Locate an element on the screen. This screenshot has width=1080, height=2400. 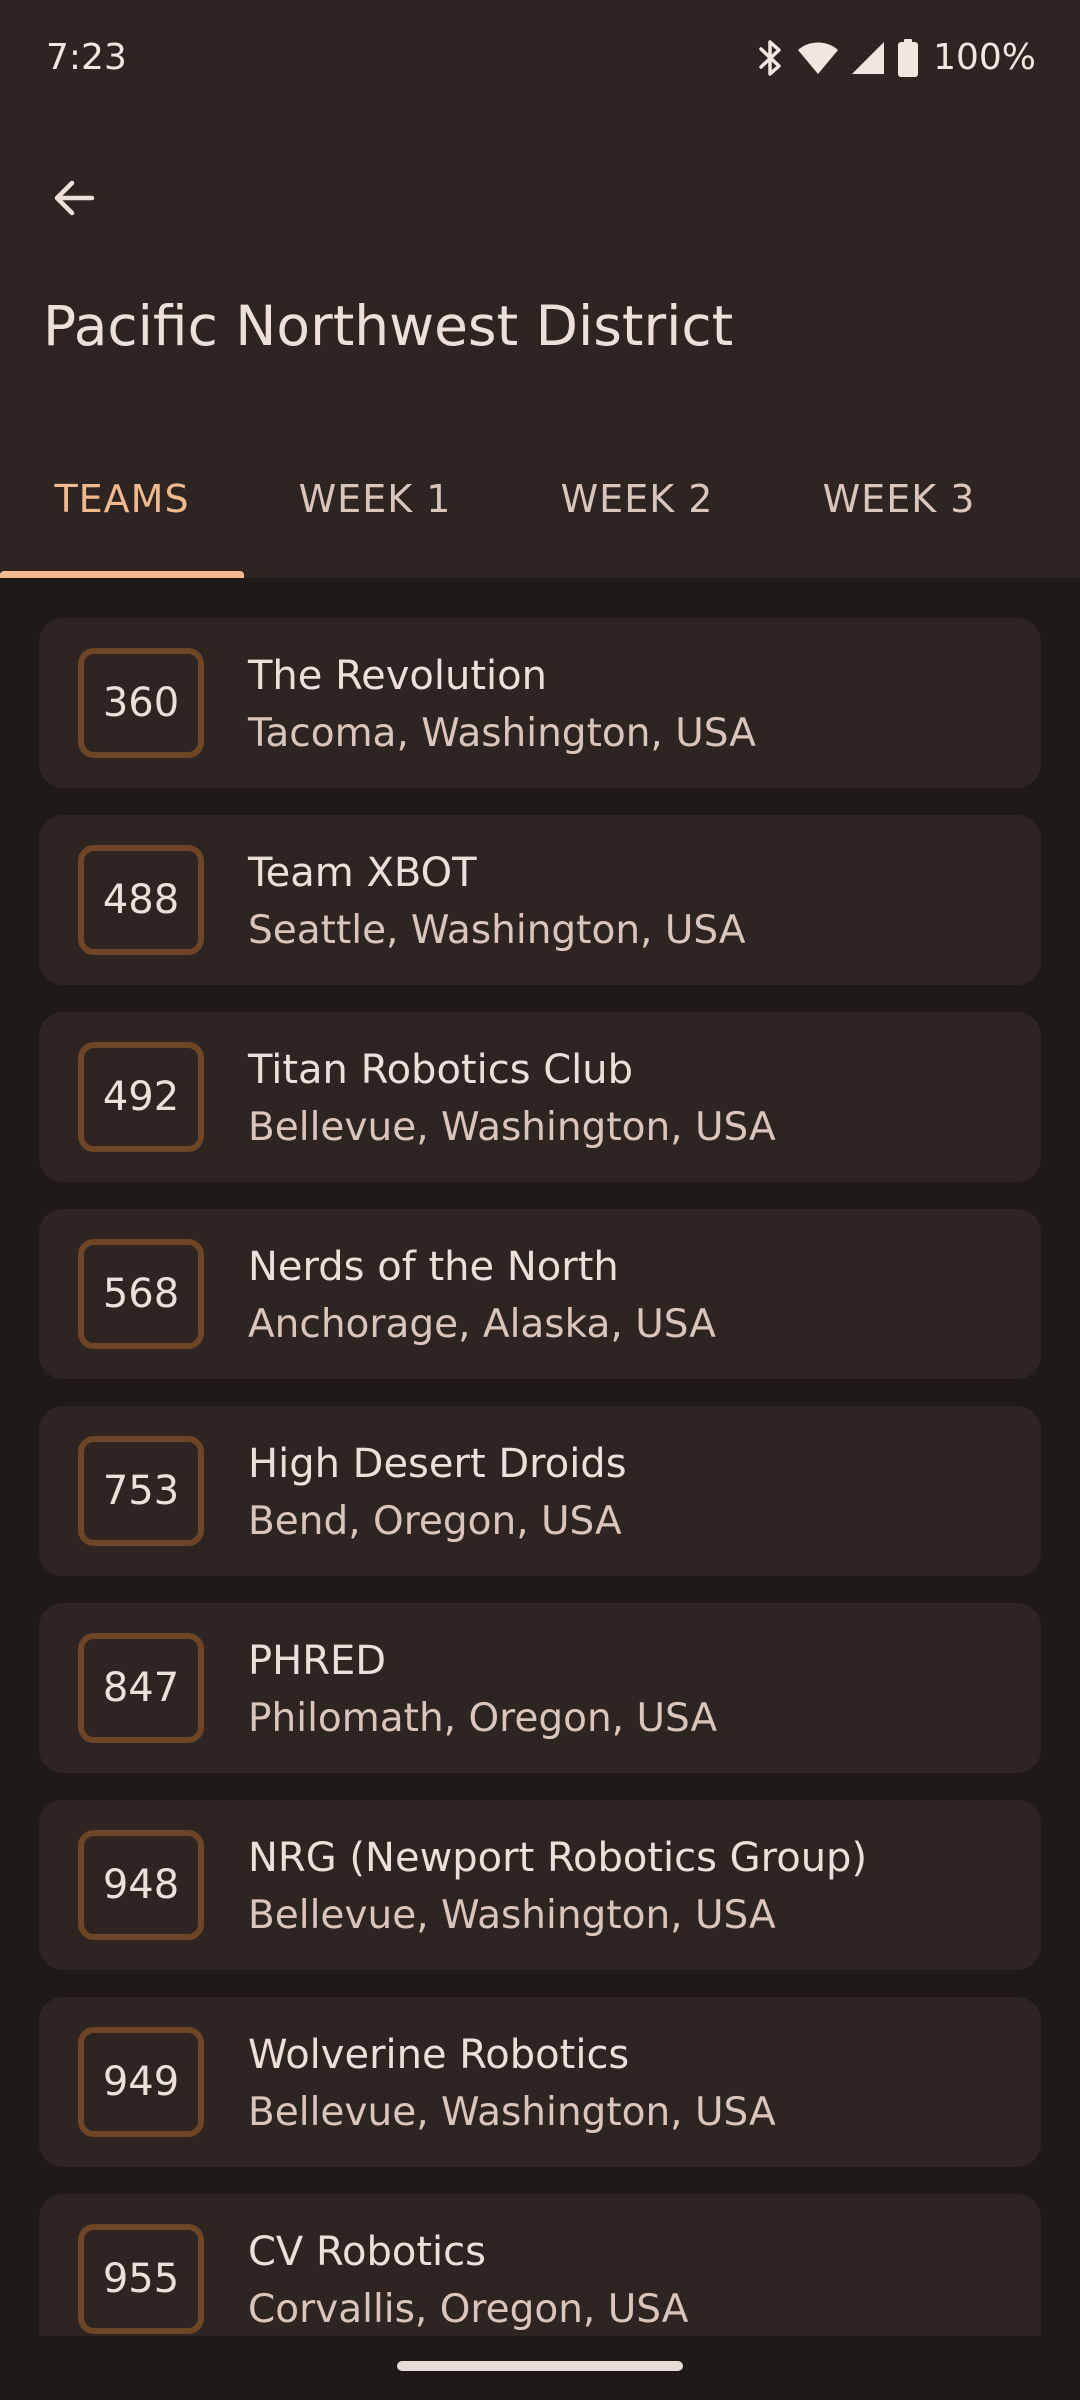
team-number: 847 is located at coordinates (141, 1688).